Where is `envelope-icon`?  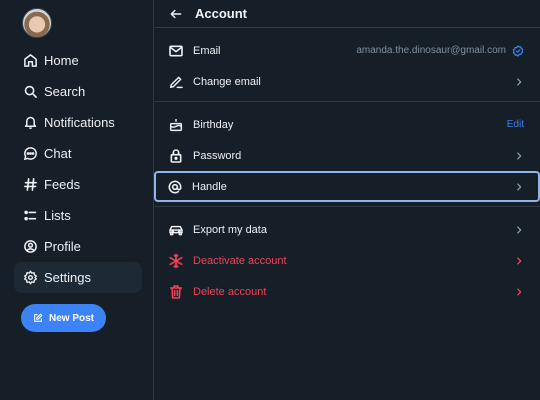
envelope-icon is located at coordinates (176, 51).